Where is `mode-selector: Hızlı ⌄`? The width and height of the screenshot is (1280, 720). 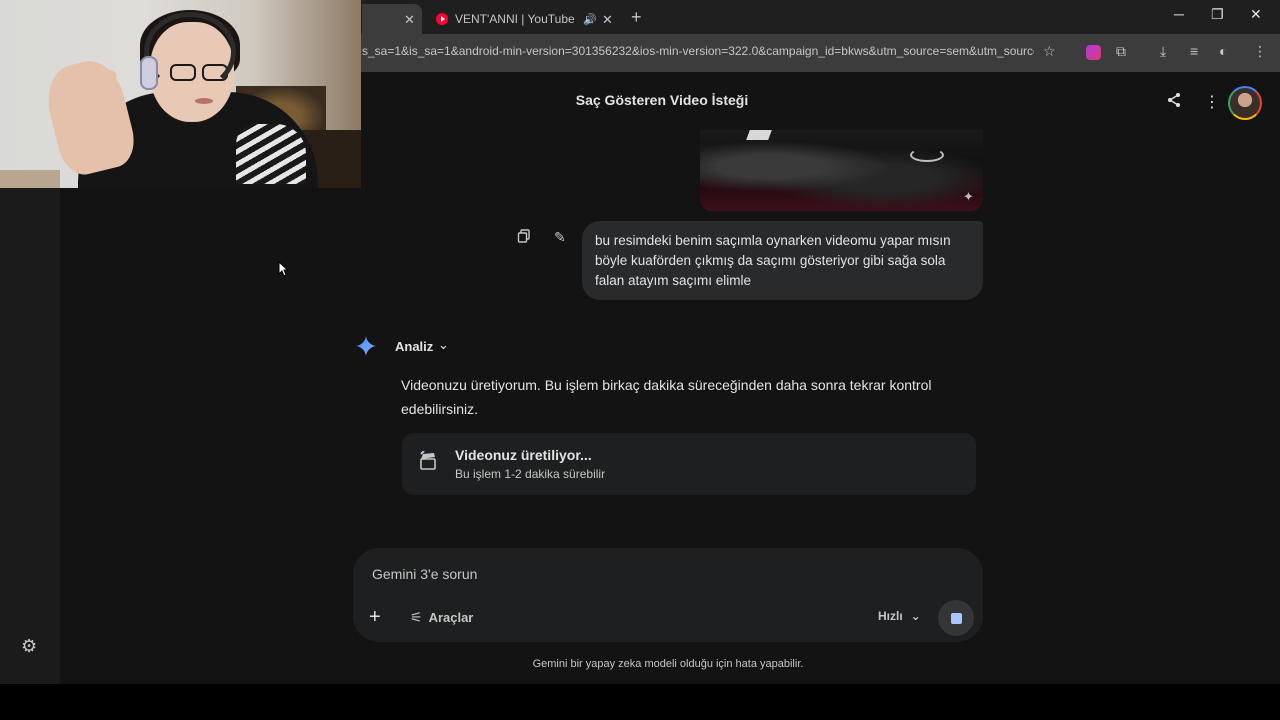 mode-selector: Hızlı ⌄ is located at coordinates (899, 616).